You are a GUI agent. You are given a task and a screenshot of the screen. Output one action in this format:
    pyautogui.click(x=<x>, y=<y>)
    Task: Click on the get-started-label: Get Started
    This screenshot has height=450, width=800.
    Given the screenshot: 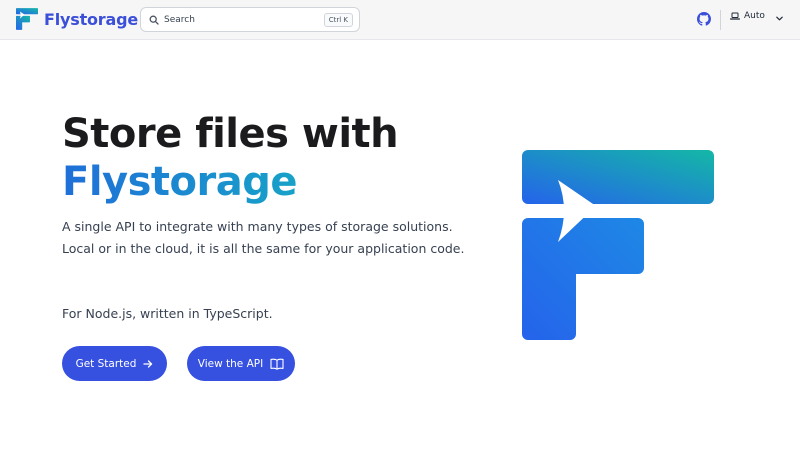 What is the action you would take?
    pyautogui.click(x=106, y=363)
    